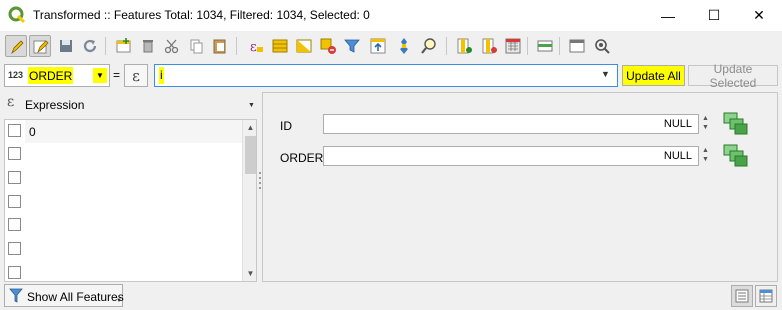  I want to click on toolbar-separator, so click(527, 46).